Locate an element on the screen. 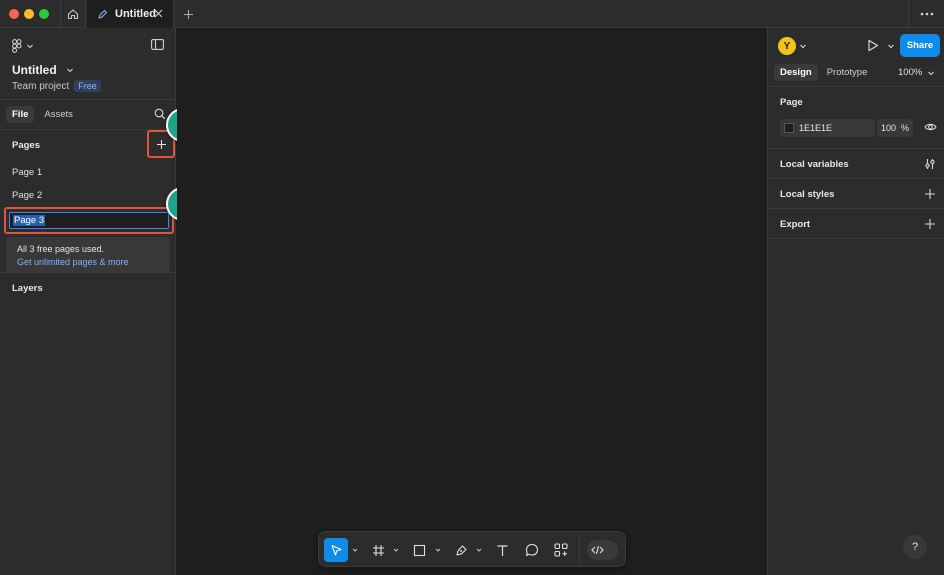 The image size is (944, 575). rectangle-icon is located at coordinates (419, 550).